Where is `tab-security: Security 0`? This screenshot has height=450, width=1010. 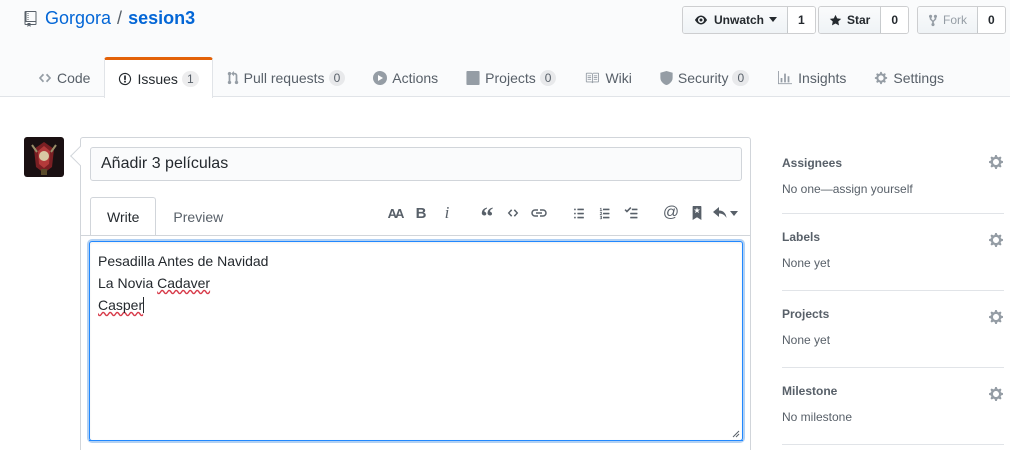
tab-security: Security 0 is located at coordinates (704, 77).